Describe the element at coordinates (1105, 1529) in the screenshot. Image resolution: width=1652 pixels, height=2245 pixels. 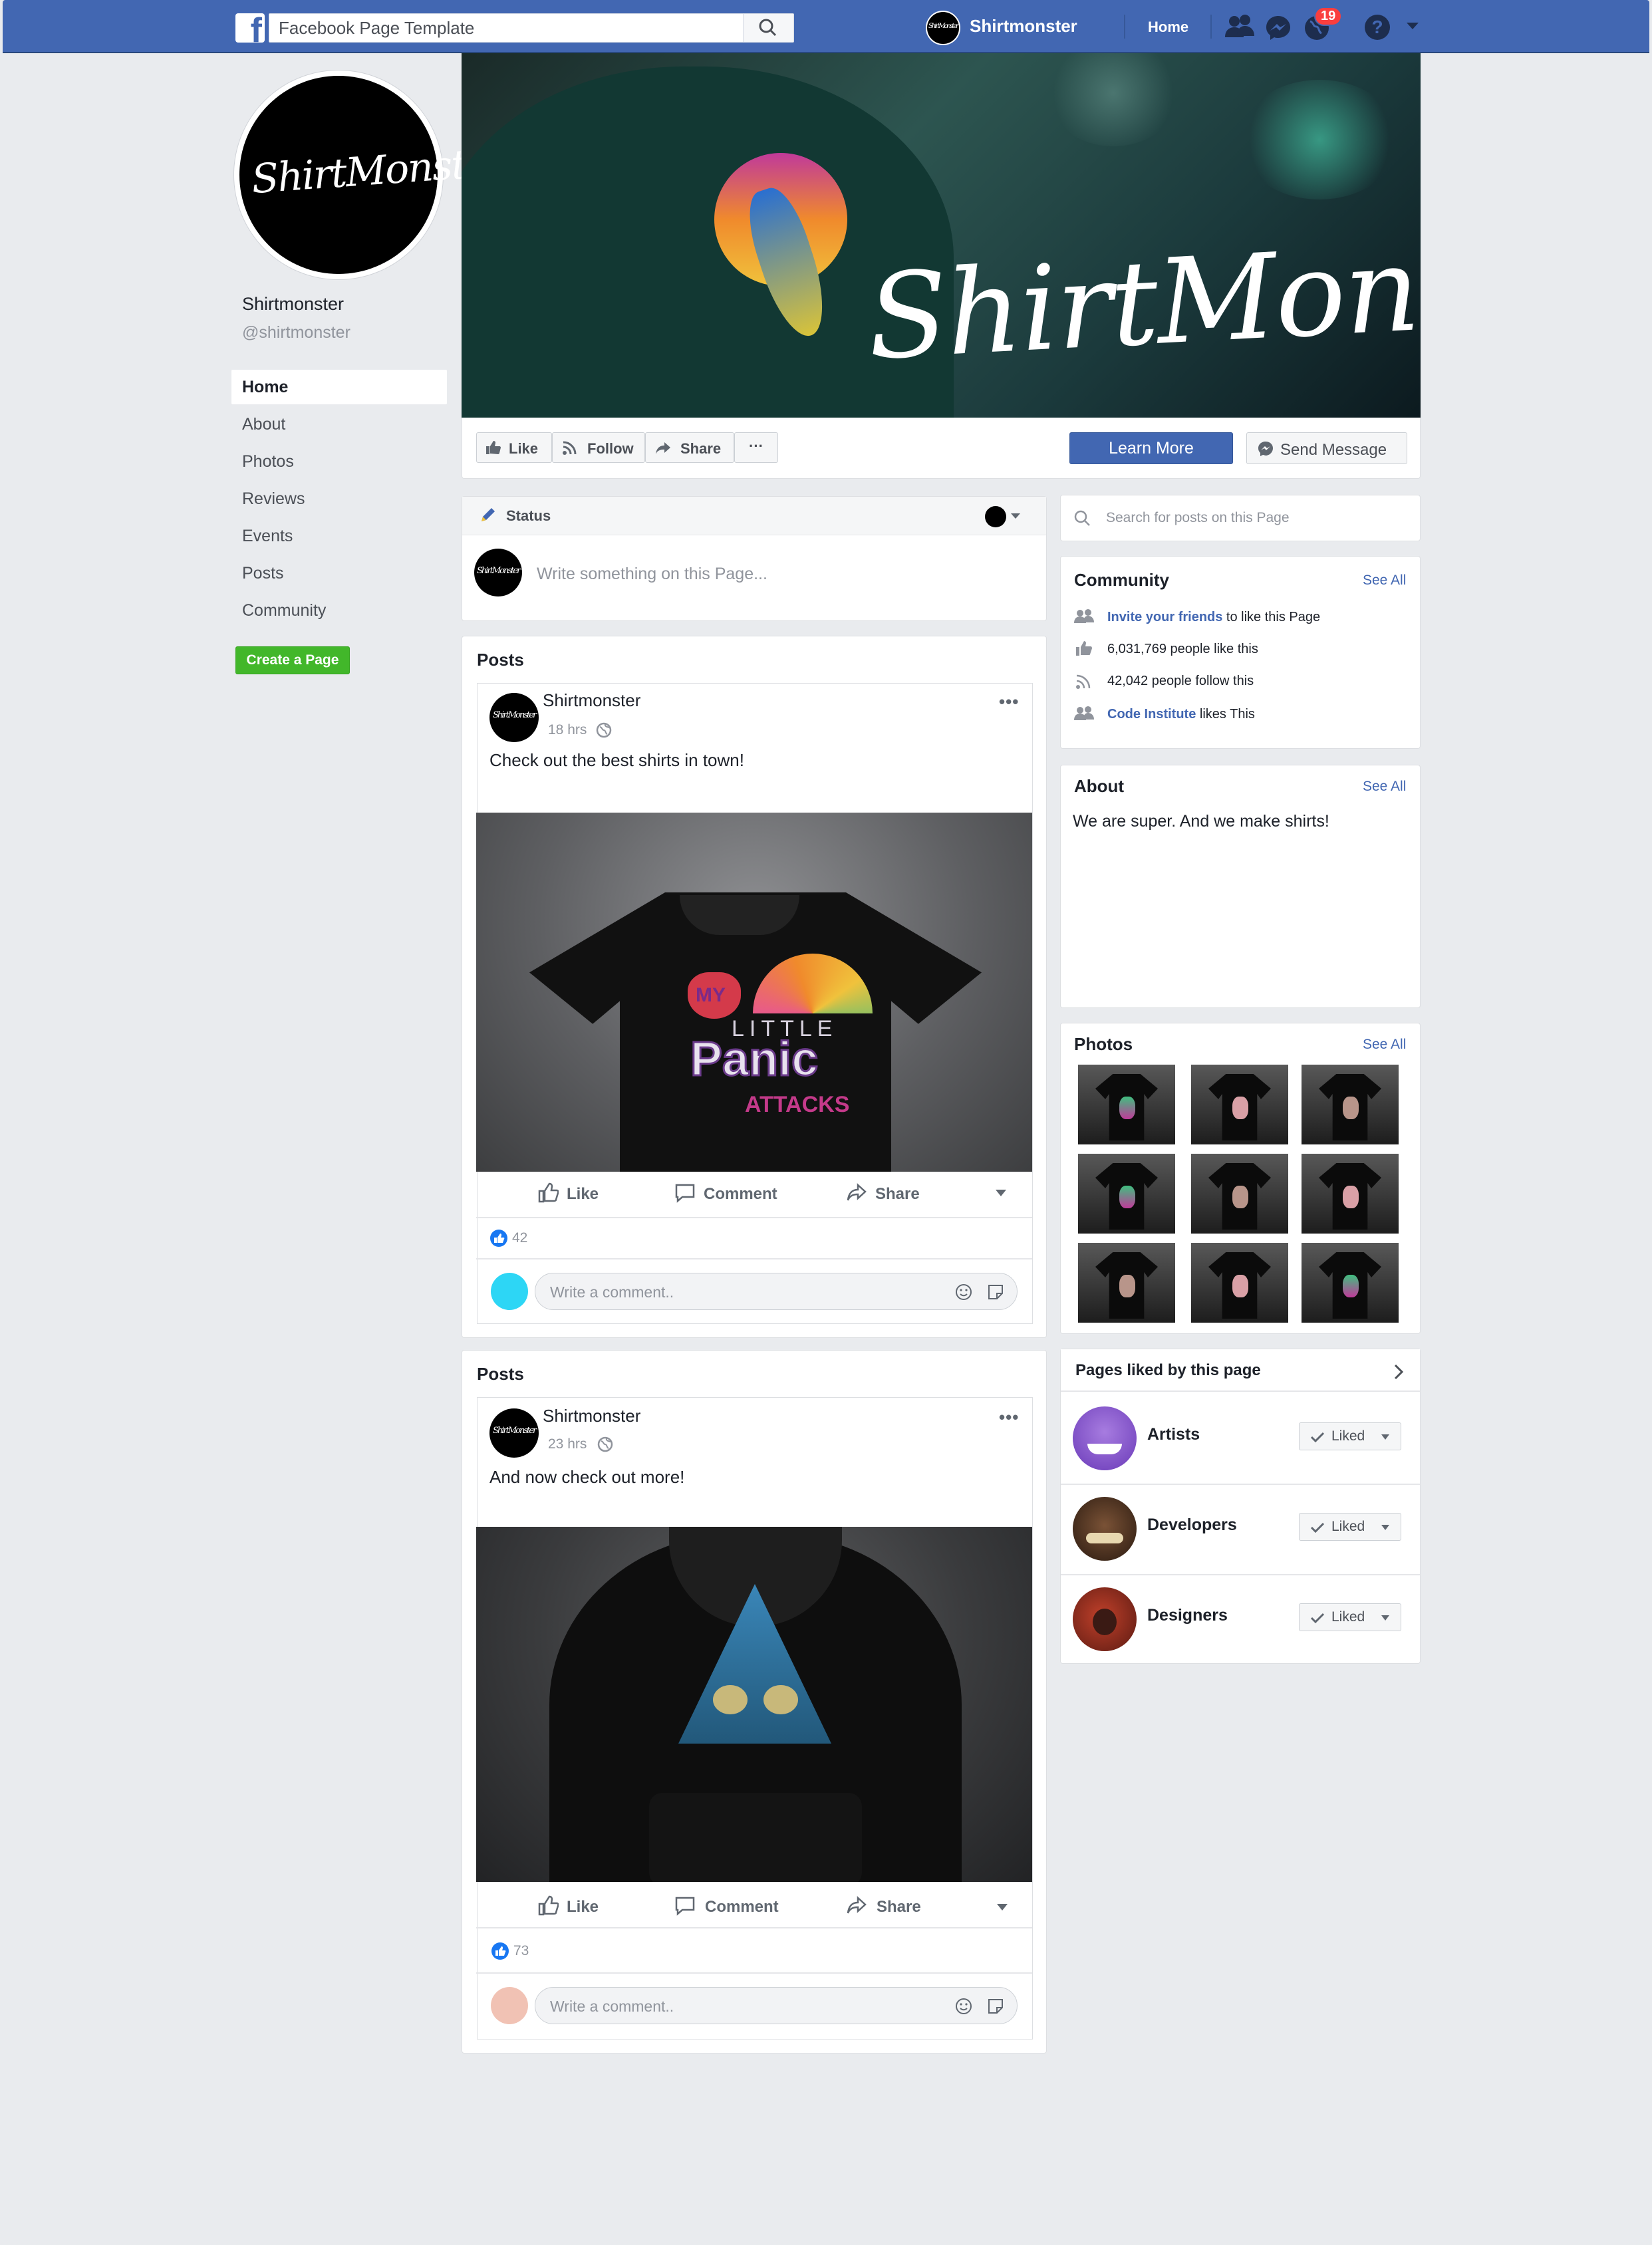
I see `page-avatar-developers` at that location.